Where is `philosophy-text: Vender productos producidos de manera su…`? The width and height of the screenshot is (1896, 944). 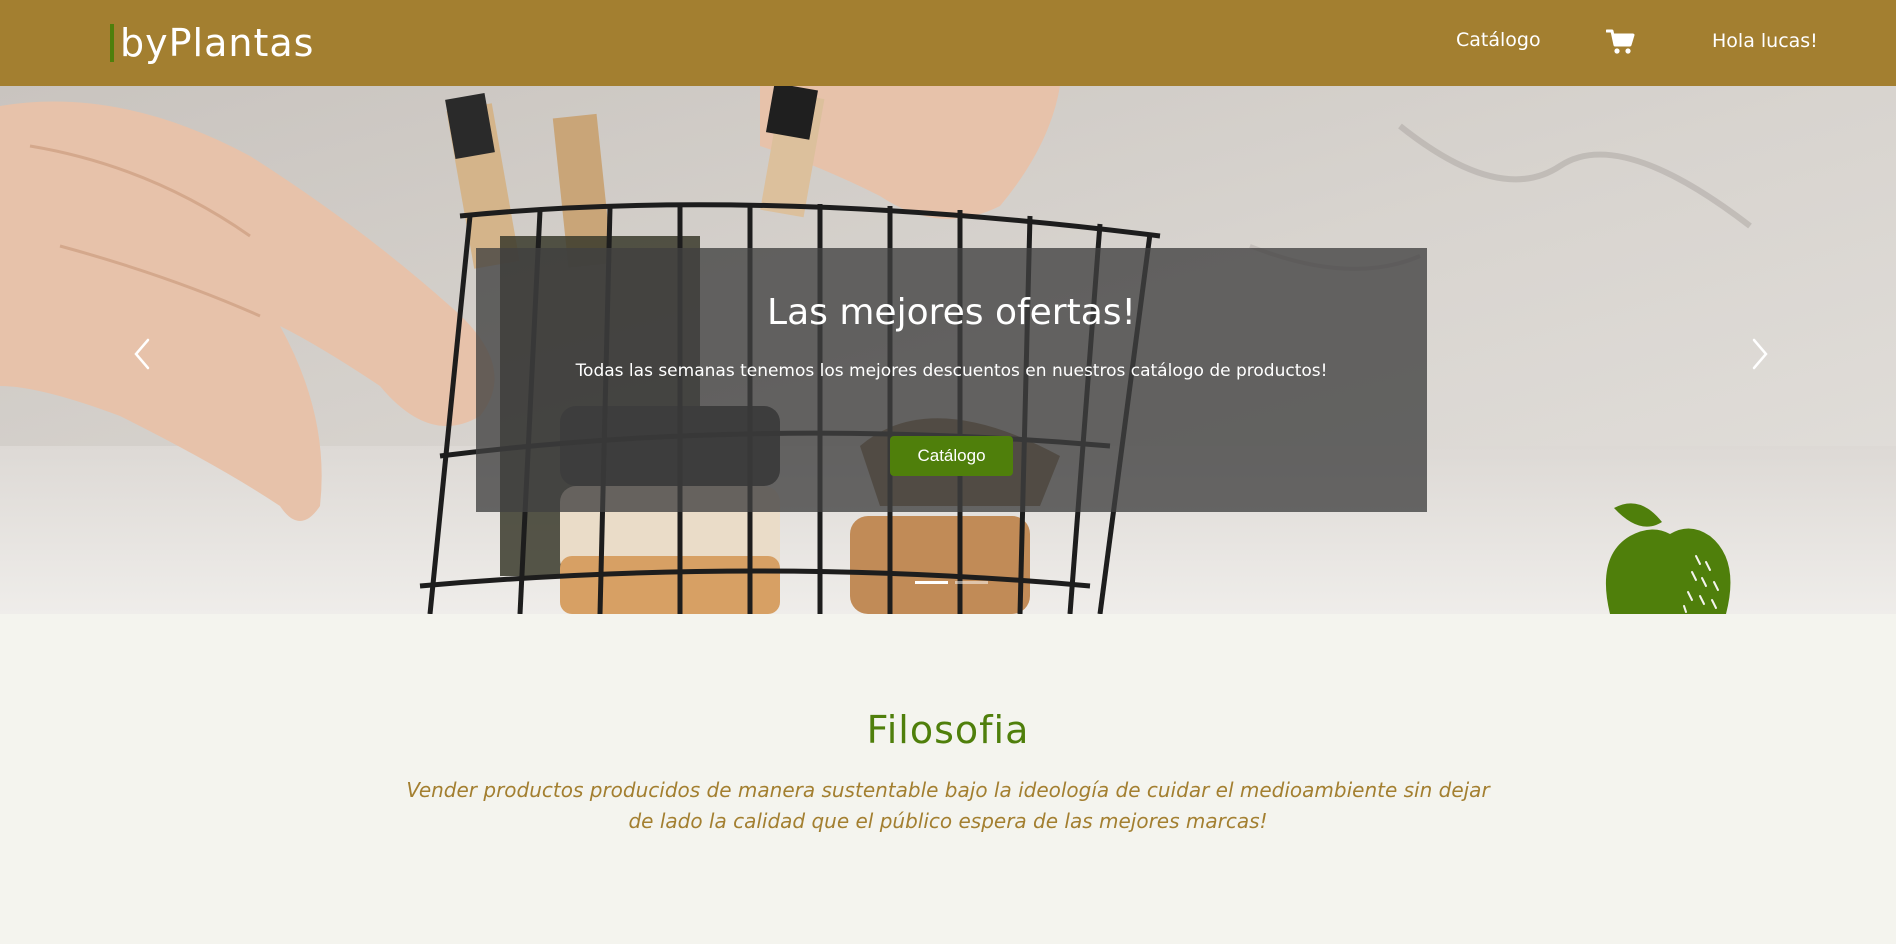 philosophy-text: Vender productos producidos de manera su… is located at coordinates (948, 805).